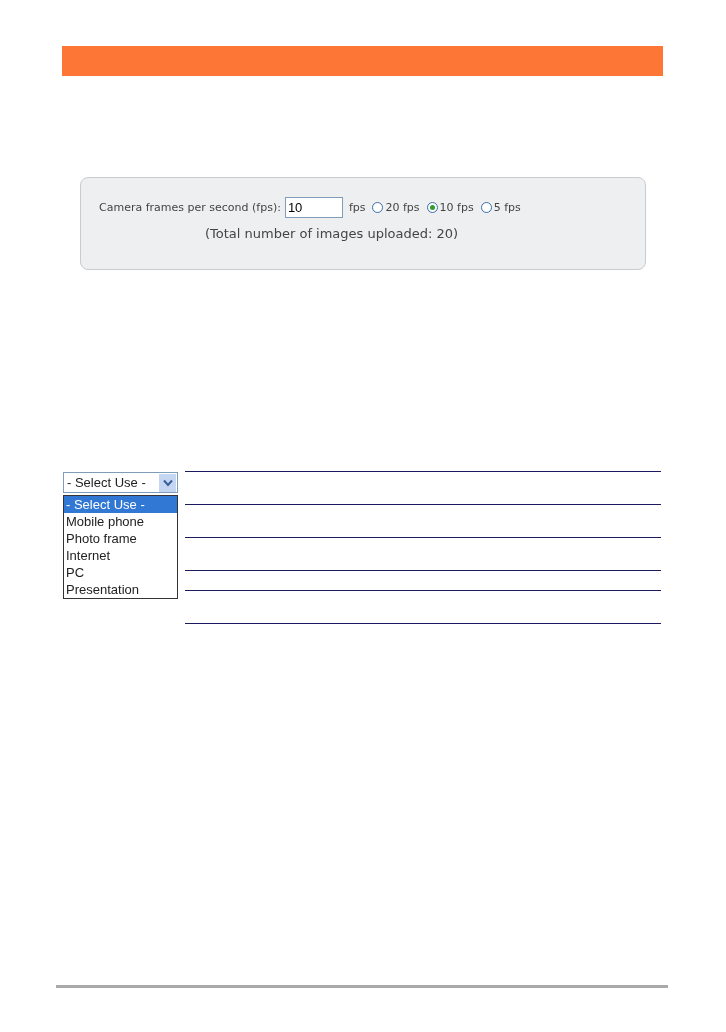 Image resolution: width=726 pixels, height=1032 pixels. What do you see at coordinates (450, 207) in the screenshot?
I see `fps-radio: 10 fps` at bounding box center [450, 207].